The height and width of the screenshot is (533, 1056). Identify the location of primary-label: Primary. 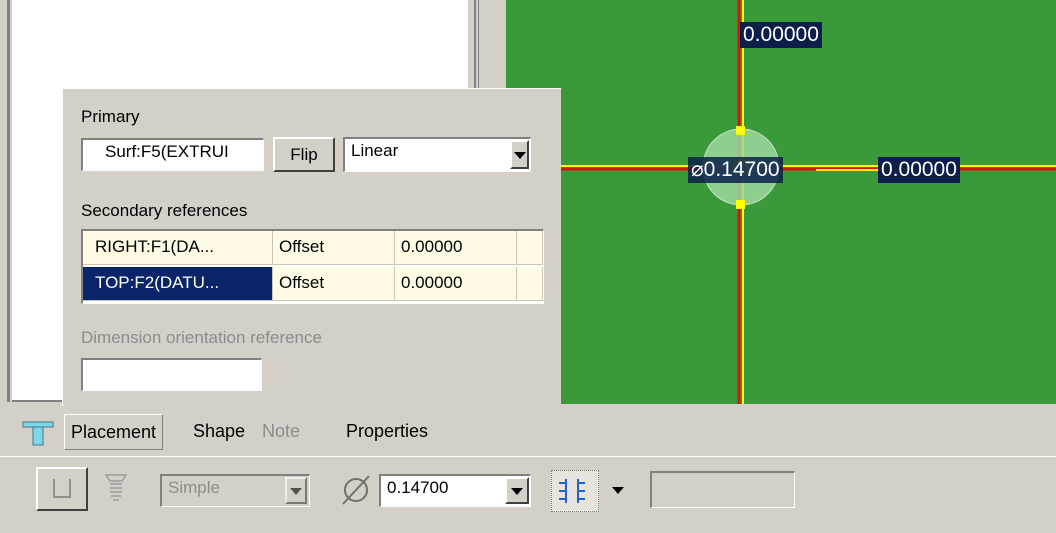
(110, 116).